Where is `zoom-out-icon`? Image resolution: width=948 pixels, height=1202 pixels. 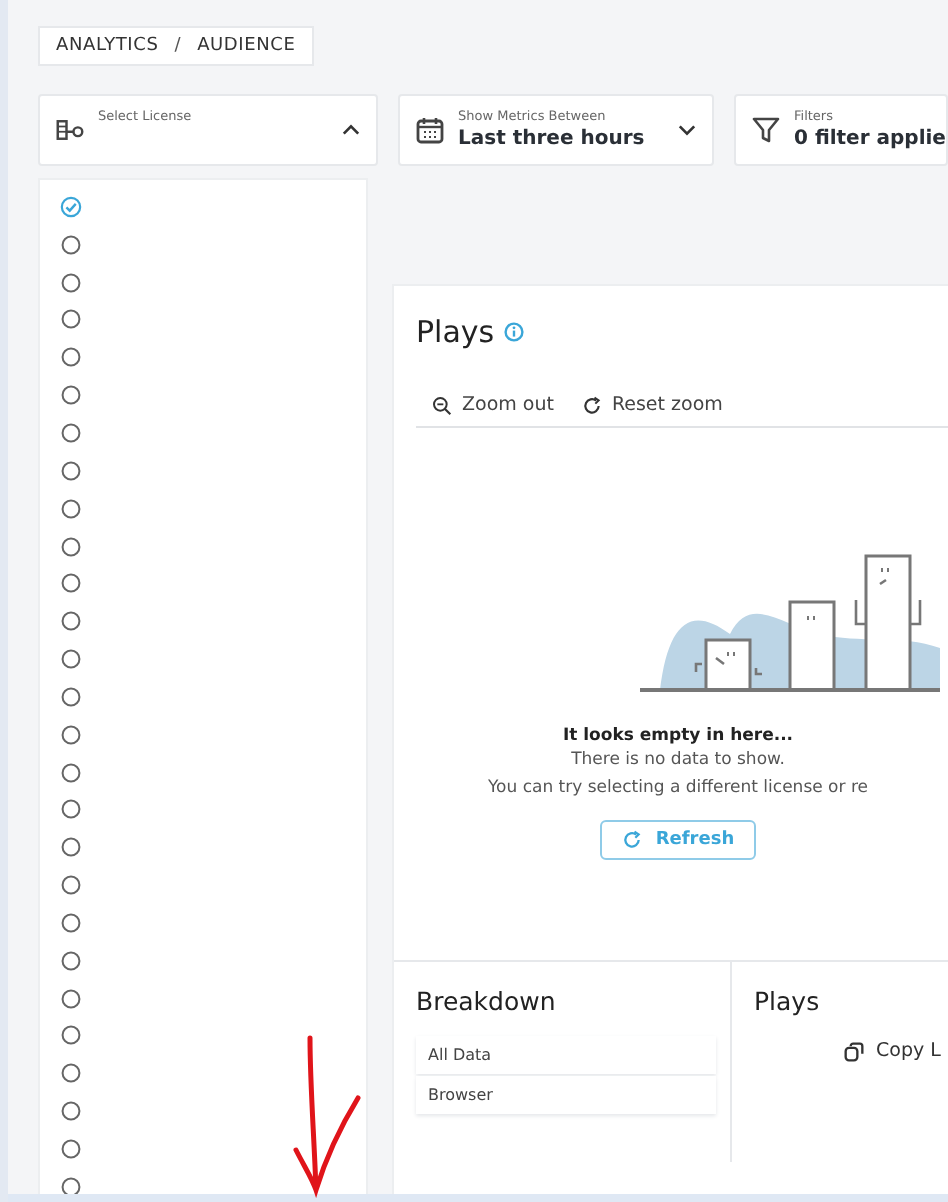
zoom-out-icon is located at coordinates (442, 405).